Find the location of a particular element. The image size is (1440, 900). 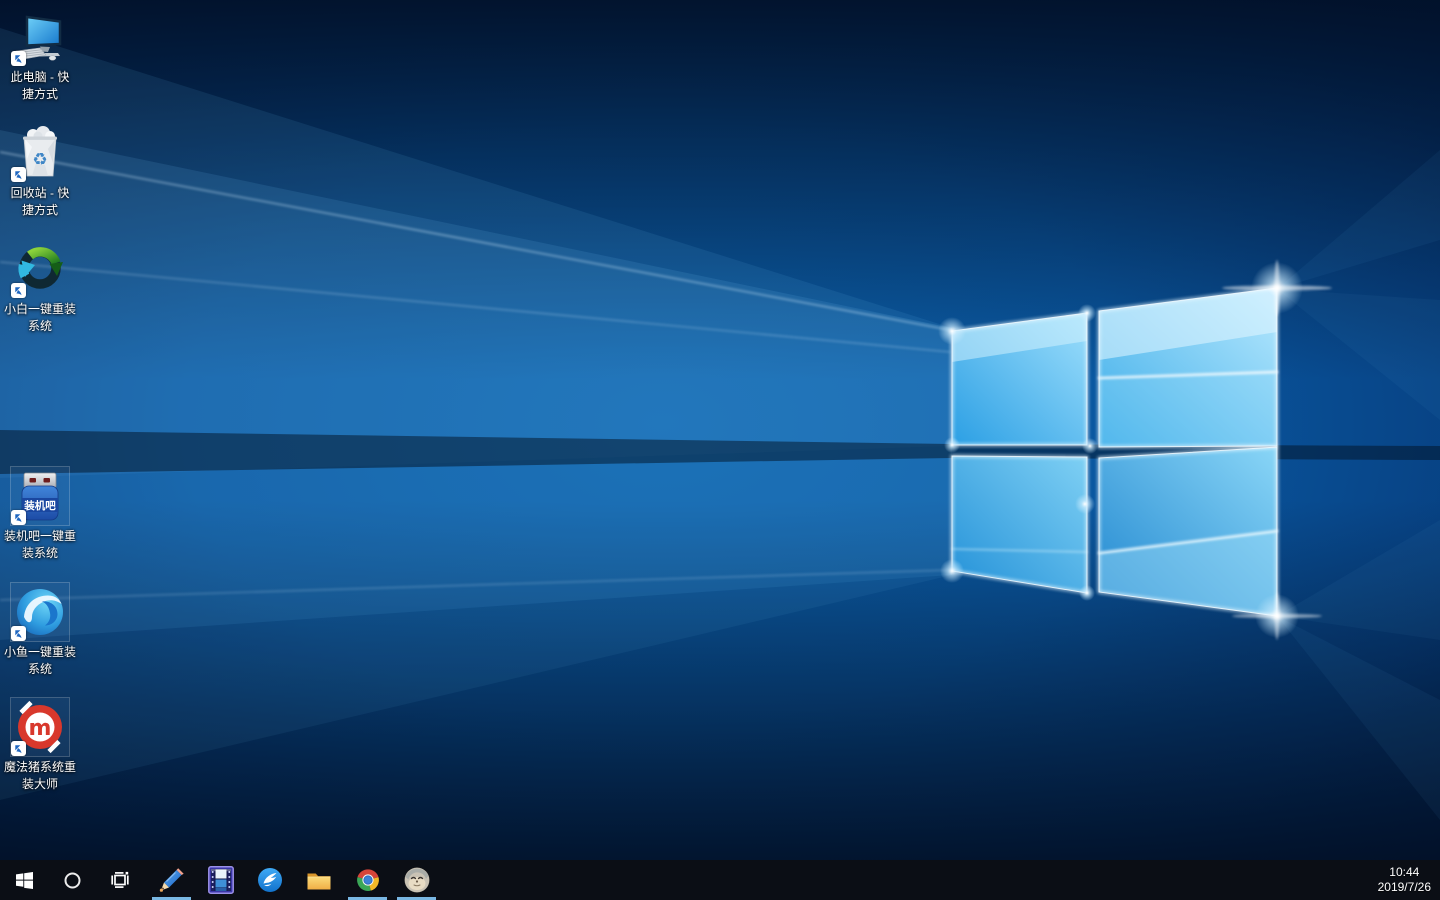

desktop-icon-label: 装机吧一键重 装系统 is located at coordinates (39, 544).